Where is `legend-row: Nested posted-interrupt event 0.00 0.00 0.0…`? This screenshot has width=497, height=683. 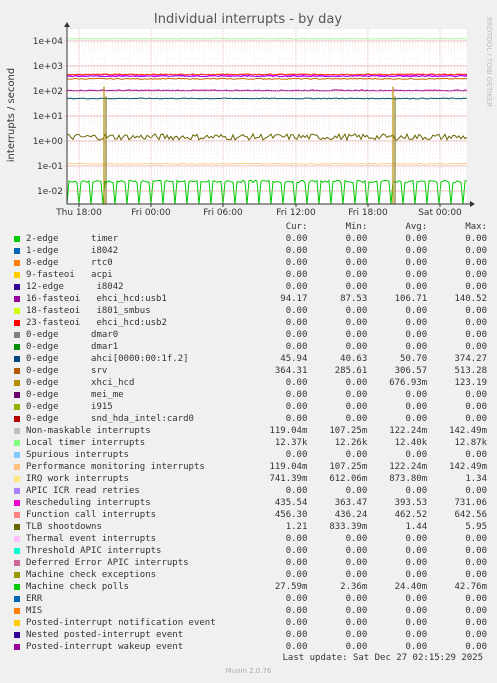
legend-row: Nested posted-interrupt event 0.00 0.00 0.0… is located at coordinates (249, 635).